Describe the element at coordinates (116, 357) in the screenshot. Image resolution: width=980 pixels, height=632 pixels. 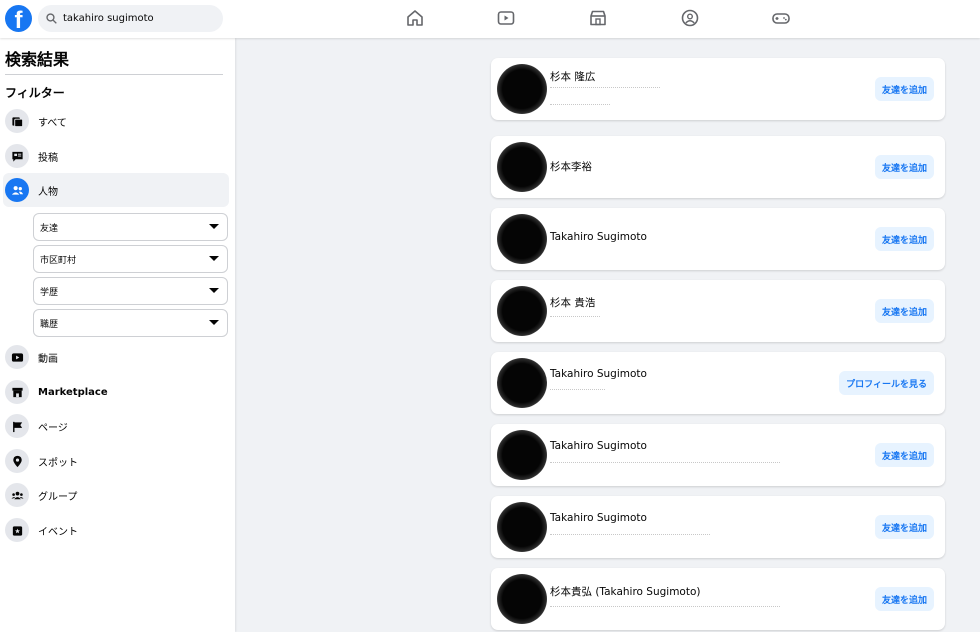
I see `sidebar-item-videos: 動画` at that location.